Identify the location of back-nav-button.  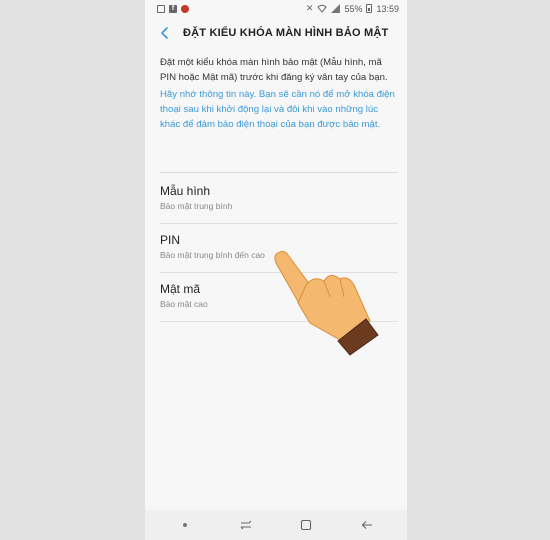
(367, 525).